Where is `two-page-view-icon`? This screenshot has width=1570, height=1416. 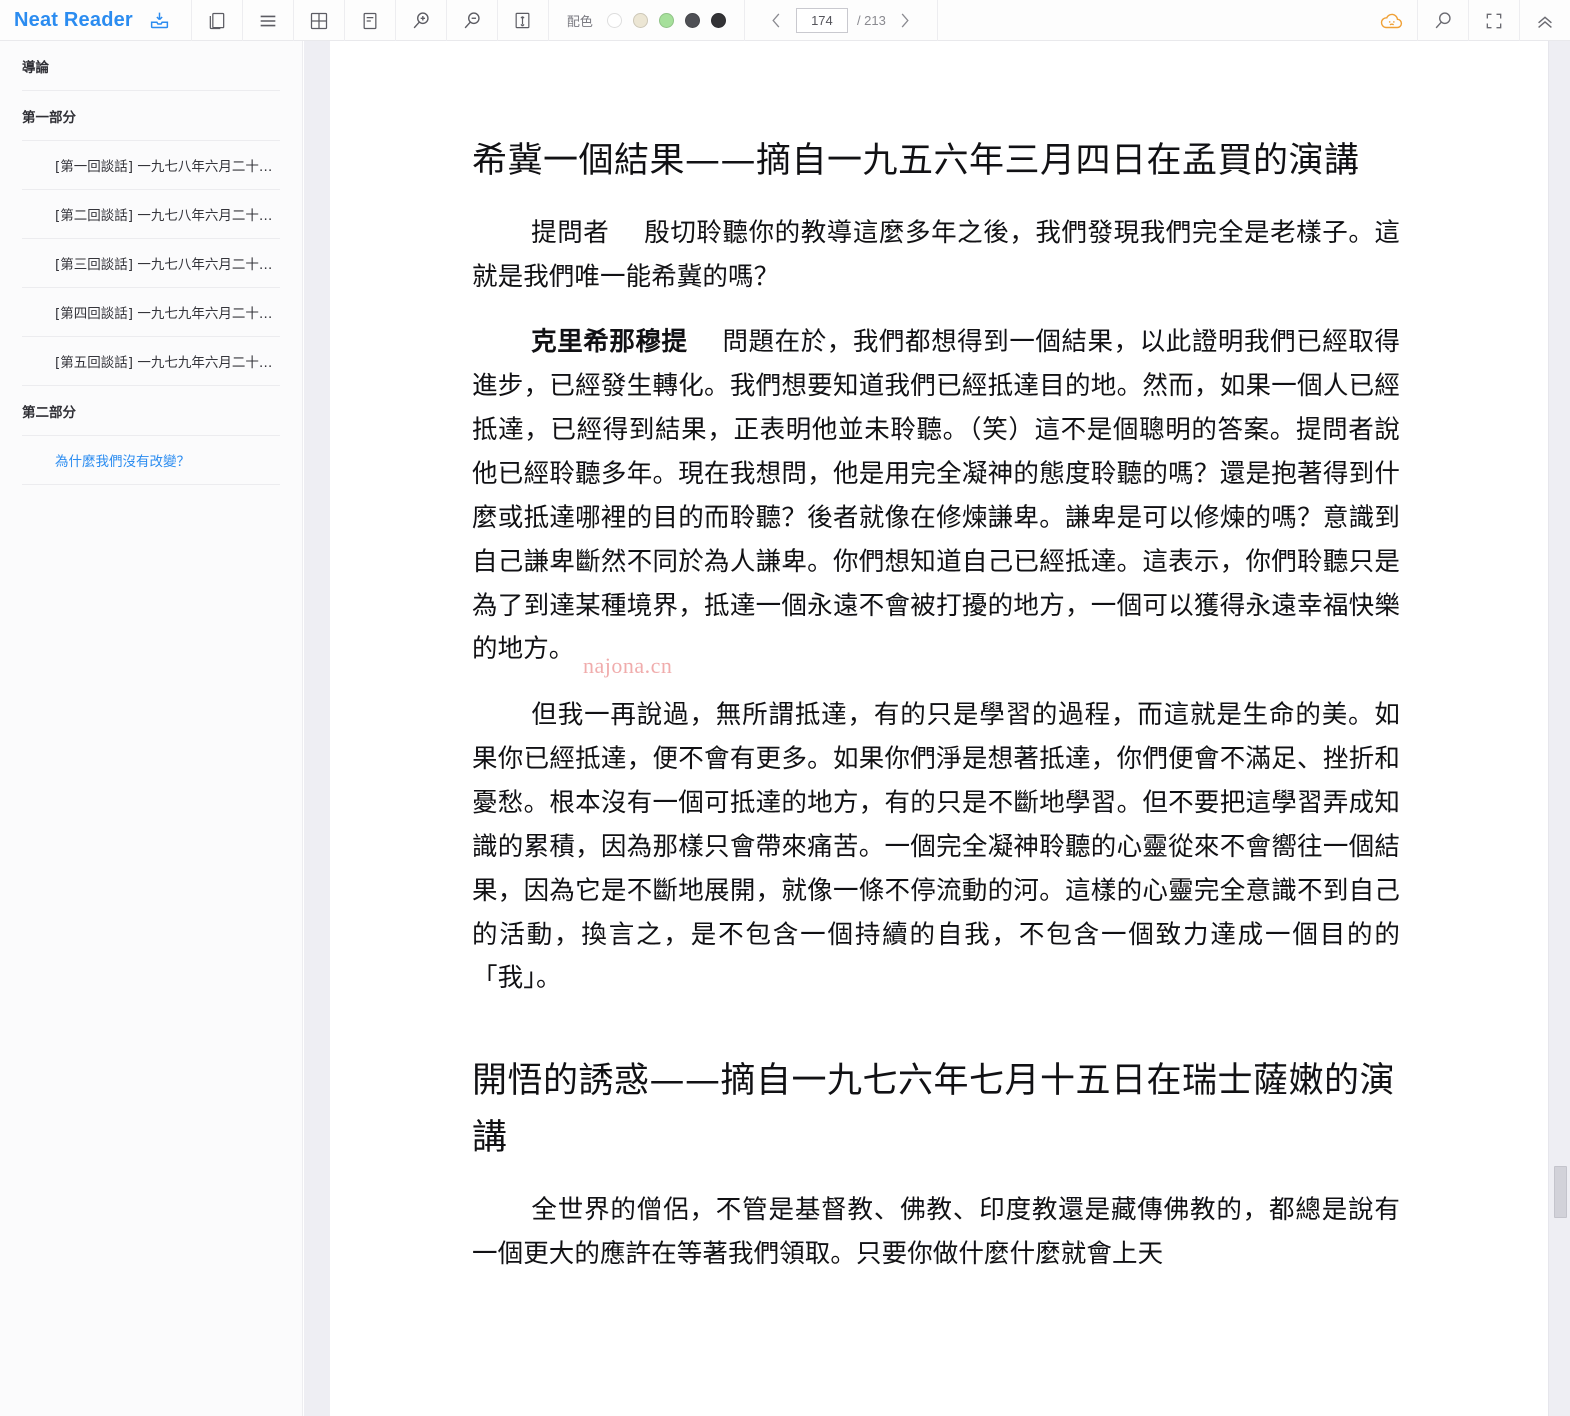 two-page-view-icon is located at coordinates (217, 20).